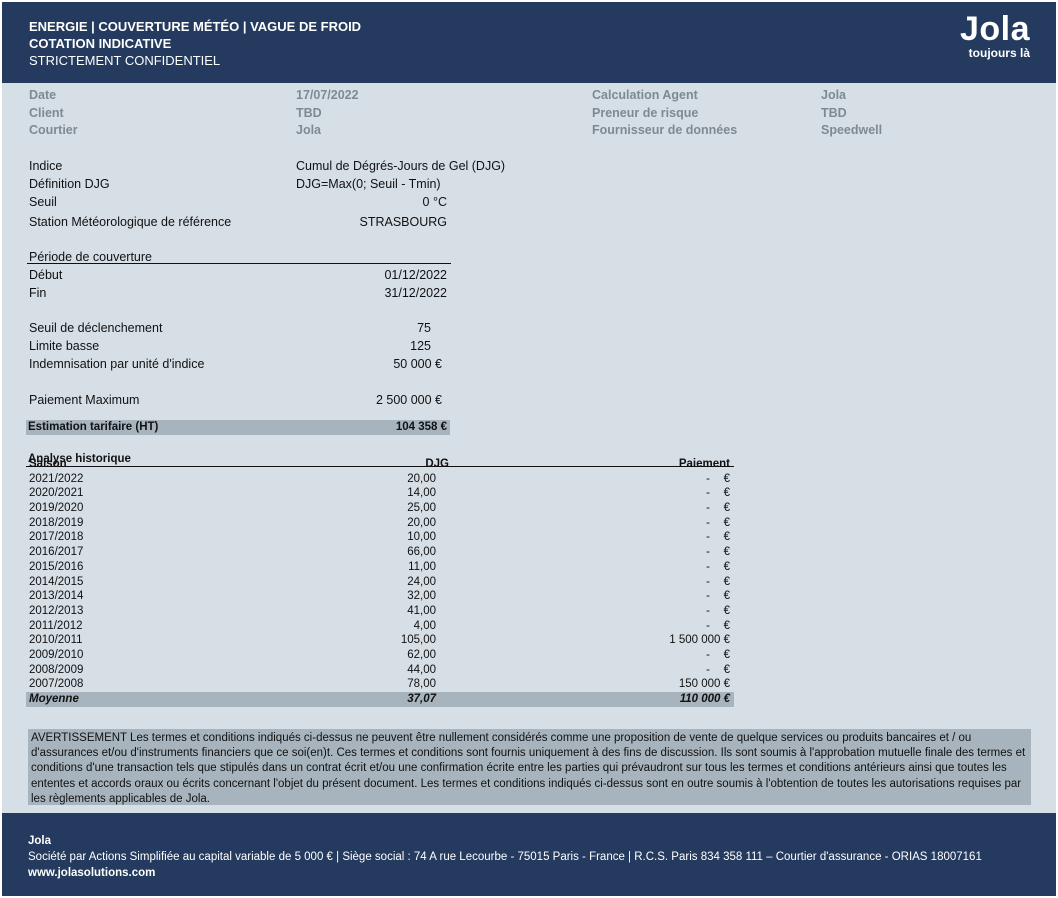  Describe the element at coordinates (420, 346) in the screenshot. I see `lower-limit-value: 125` at that location.